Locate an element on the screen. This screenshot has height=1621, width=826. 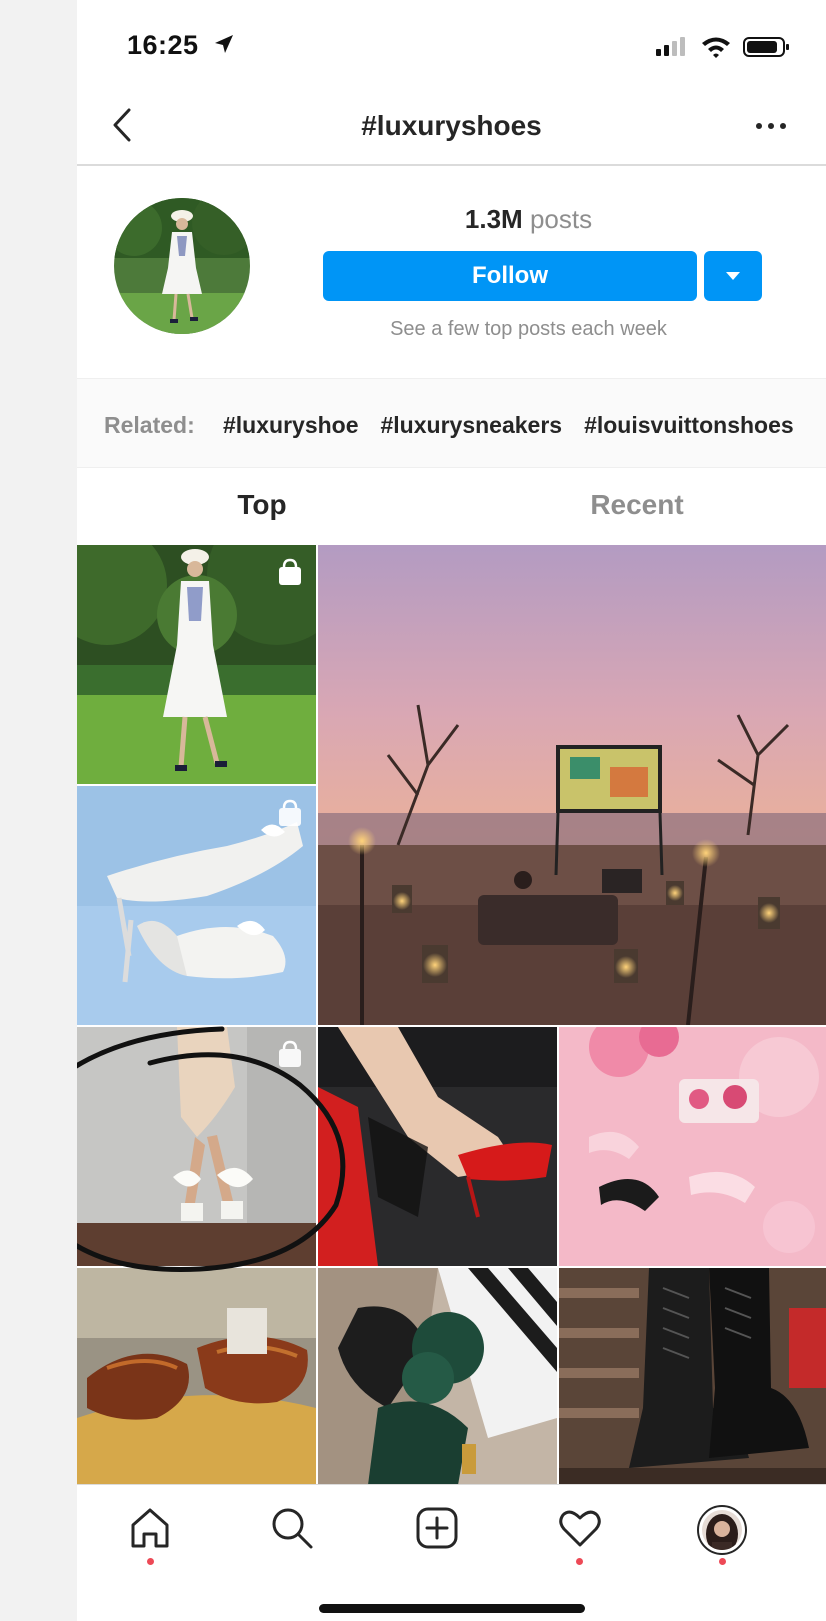
more-options-icon is located at coordinates (771, 126).